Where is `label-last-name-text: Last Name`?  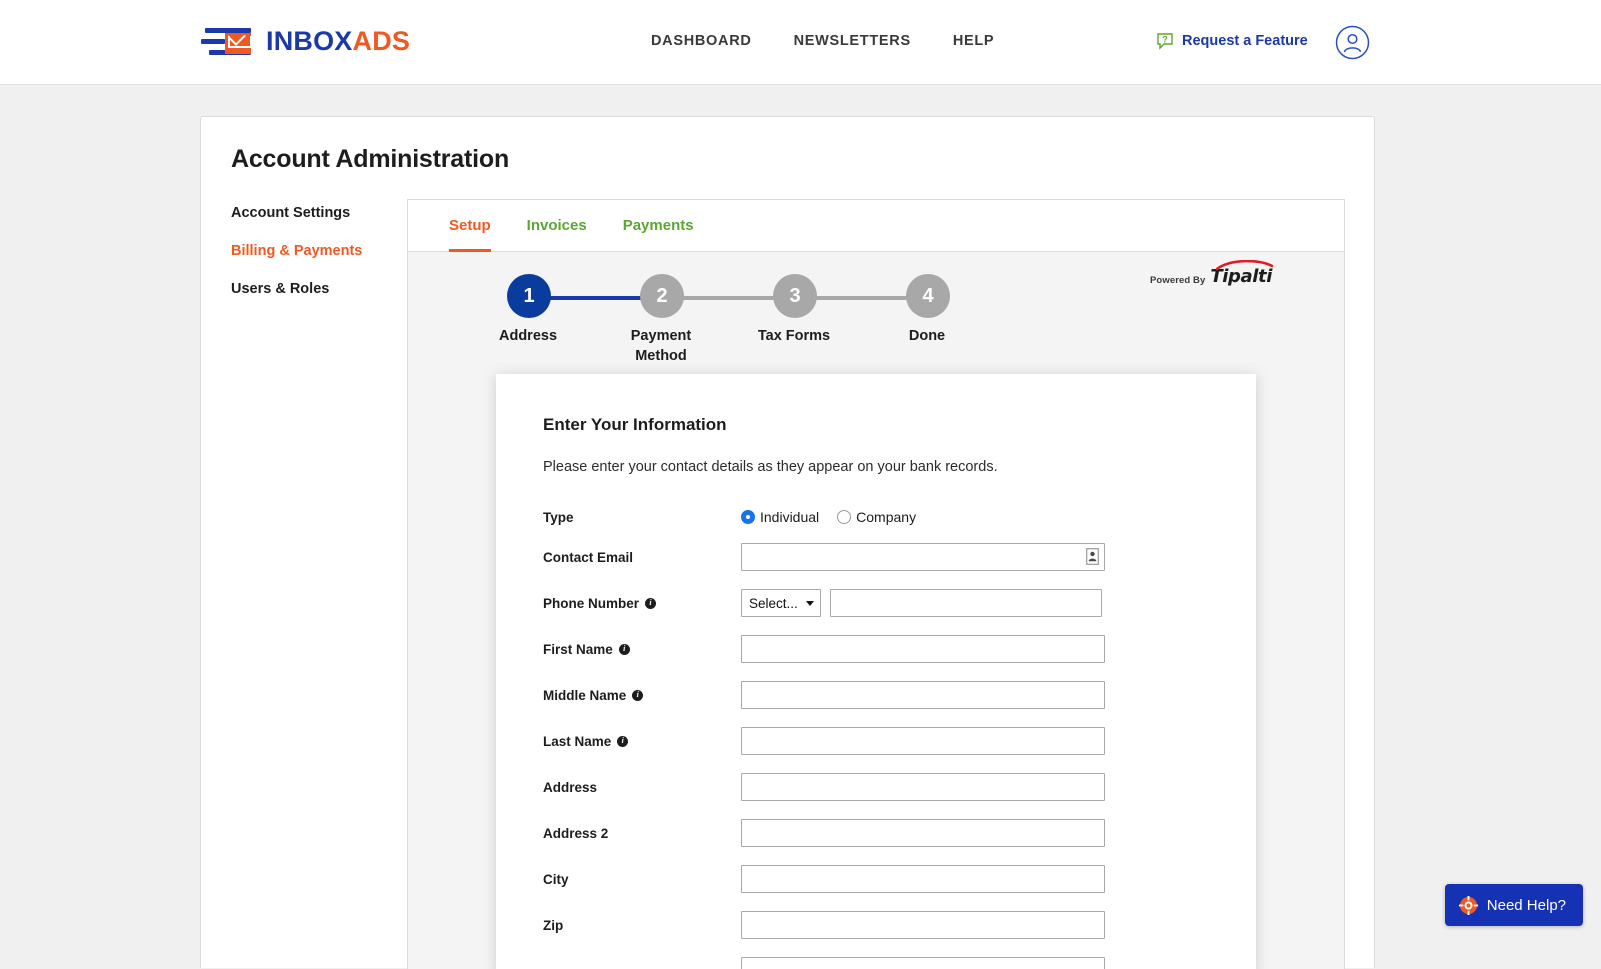 label-last-name-text: Last Name is located at coordinates (577, 741).